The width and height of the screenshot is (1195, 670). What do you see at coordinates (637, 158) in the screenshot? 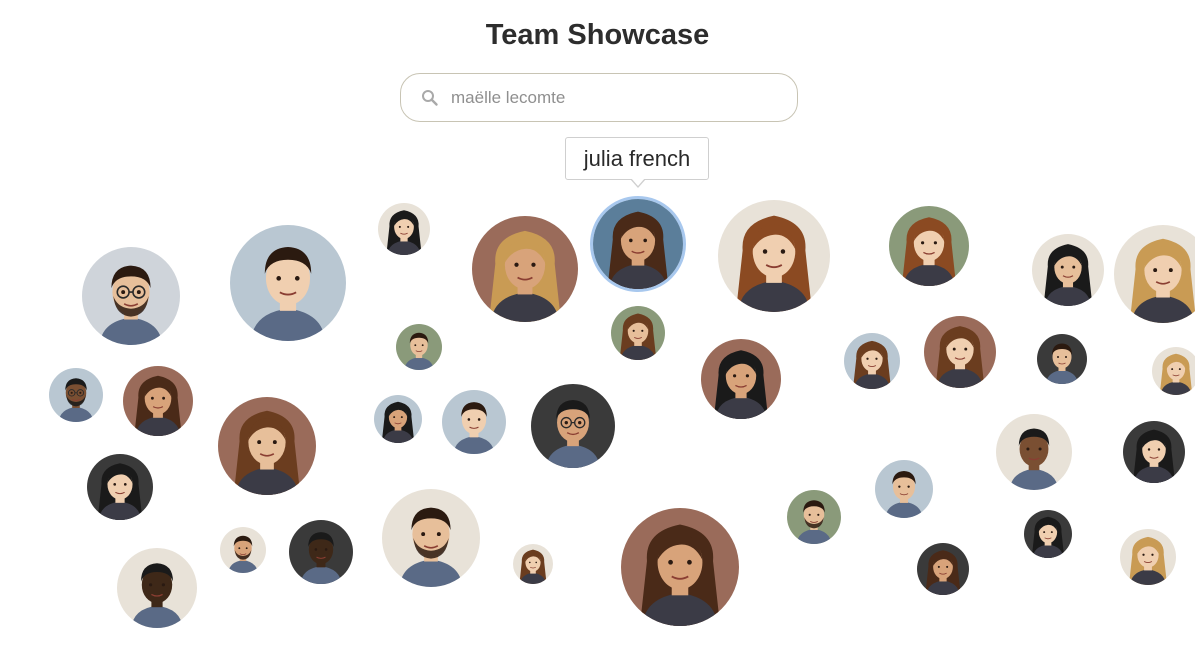
I see `member-name-tooltip: julia french` at bounding box center [637, 158].